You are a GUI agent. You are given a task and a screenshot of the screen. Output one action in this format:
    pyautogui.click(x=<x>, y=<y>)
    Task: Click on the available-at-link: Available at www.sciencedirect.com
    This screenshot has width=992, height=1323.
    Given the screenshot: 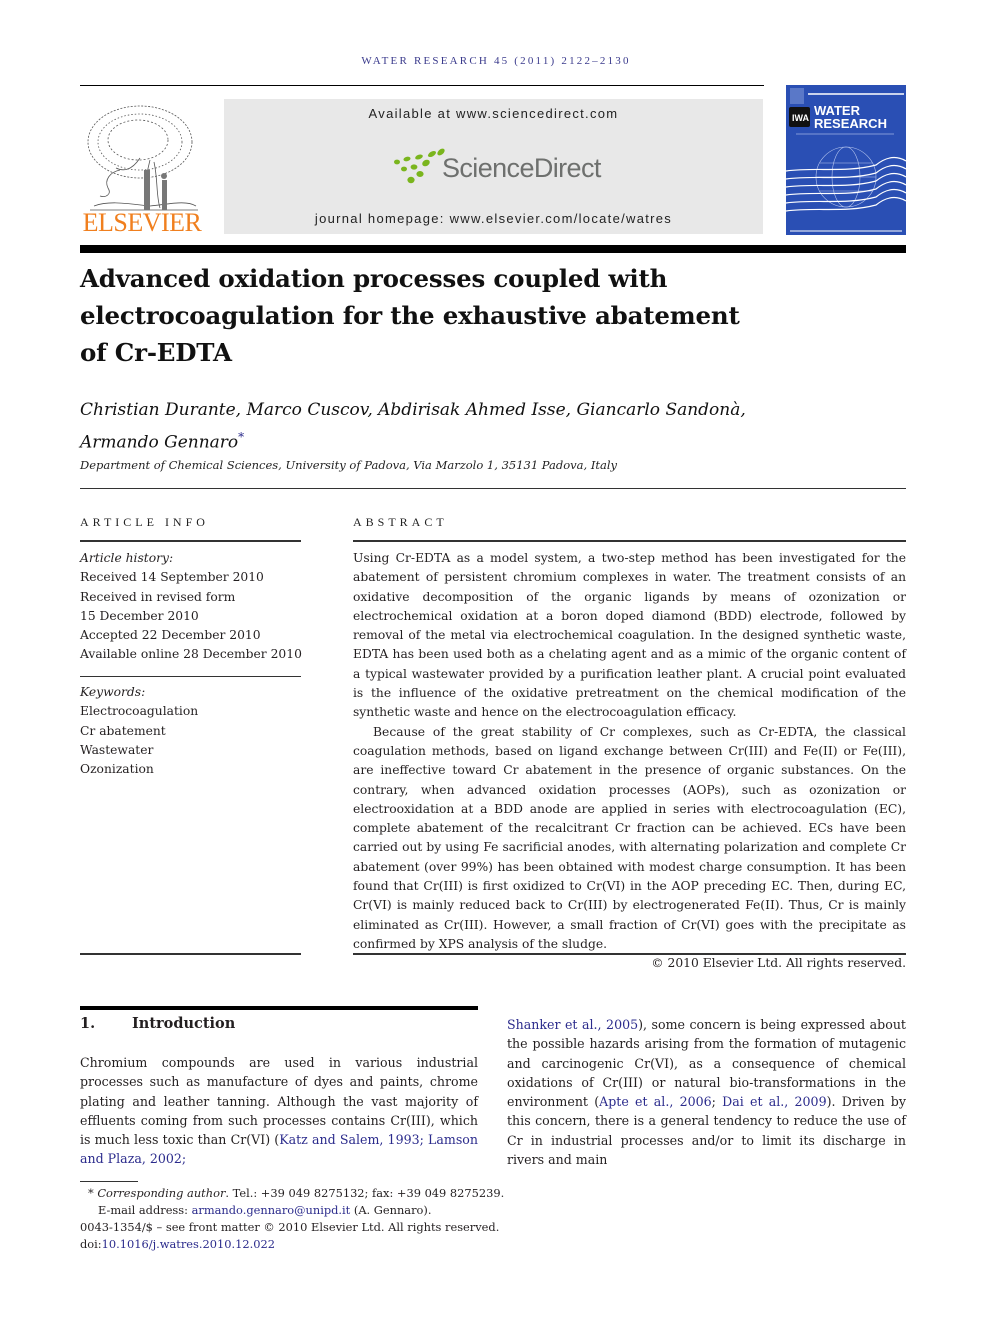 What is the action you would take?
    pyautogui.click(x=493, y=113)
    